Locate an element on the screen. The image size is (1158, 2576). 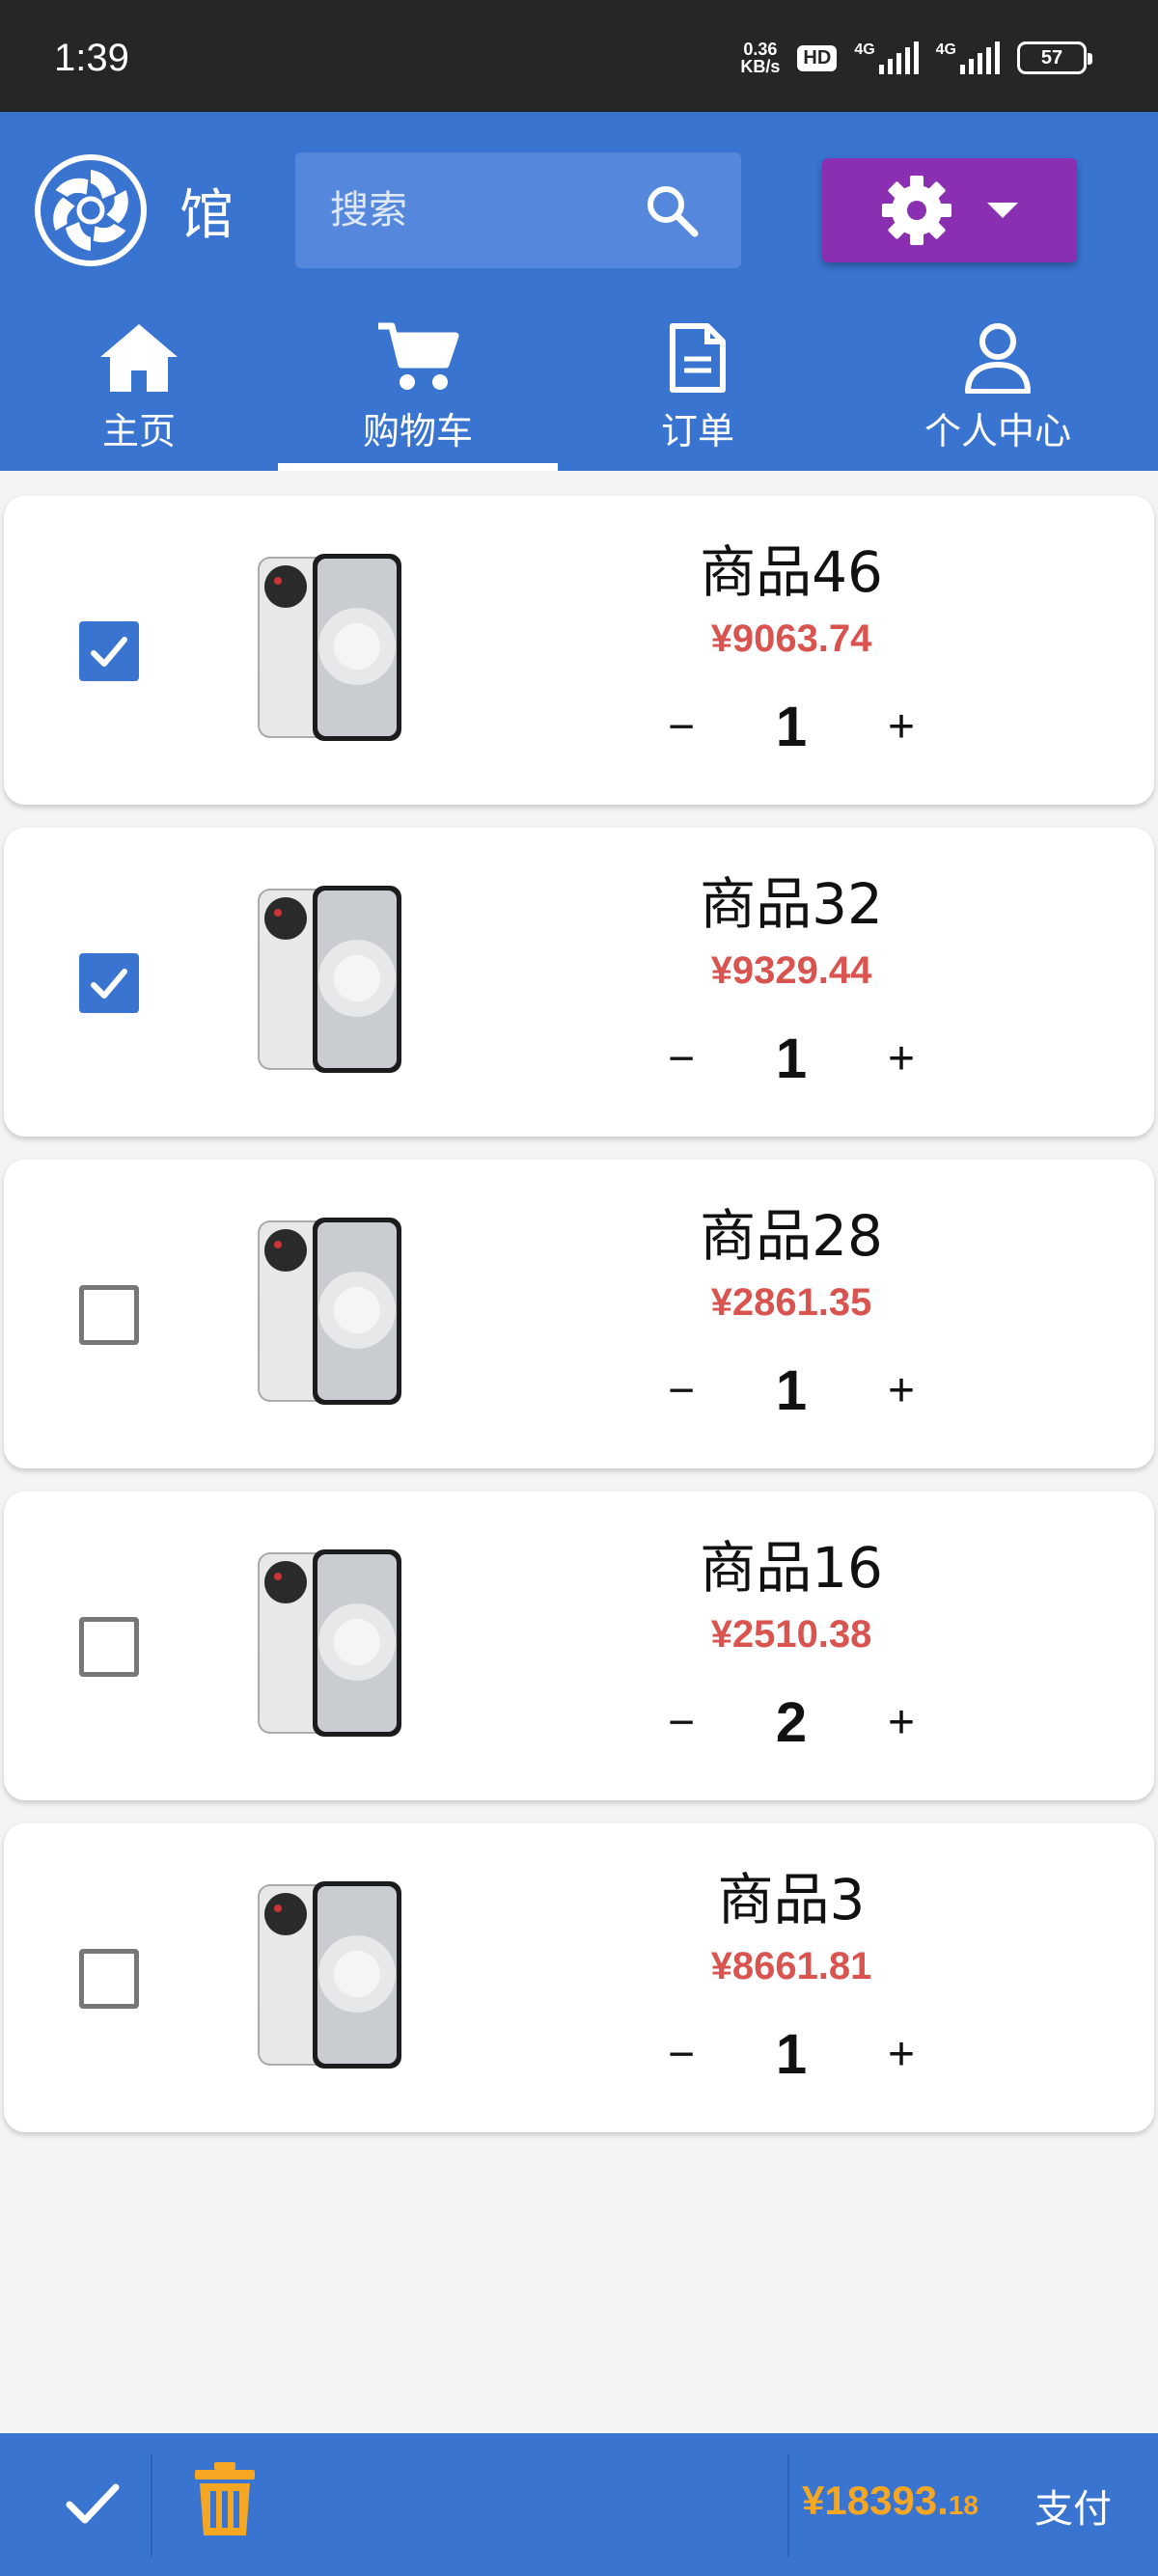
nav-tab-orders: 订单 is located at coordinates (698, 391).